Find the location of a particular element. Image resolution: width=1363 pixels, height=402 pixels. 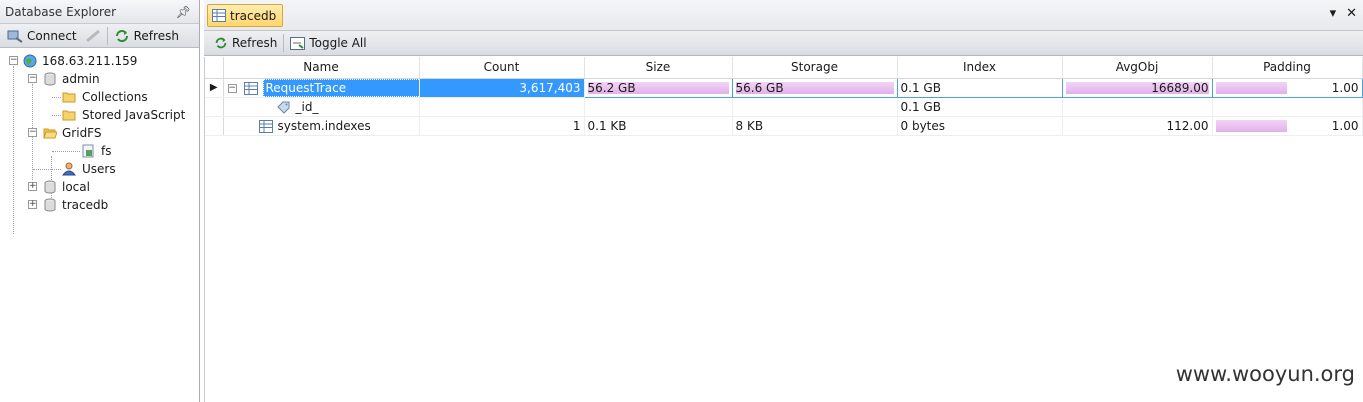

tree-node-tracedb: + tracedb is located at coordinates (99, 205).